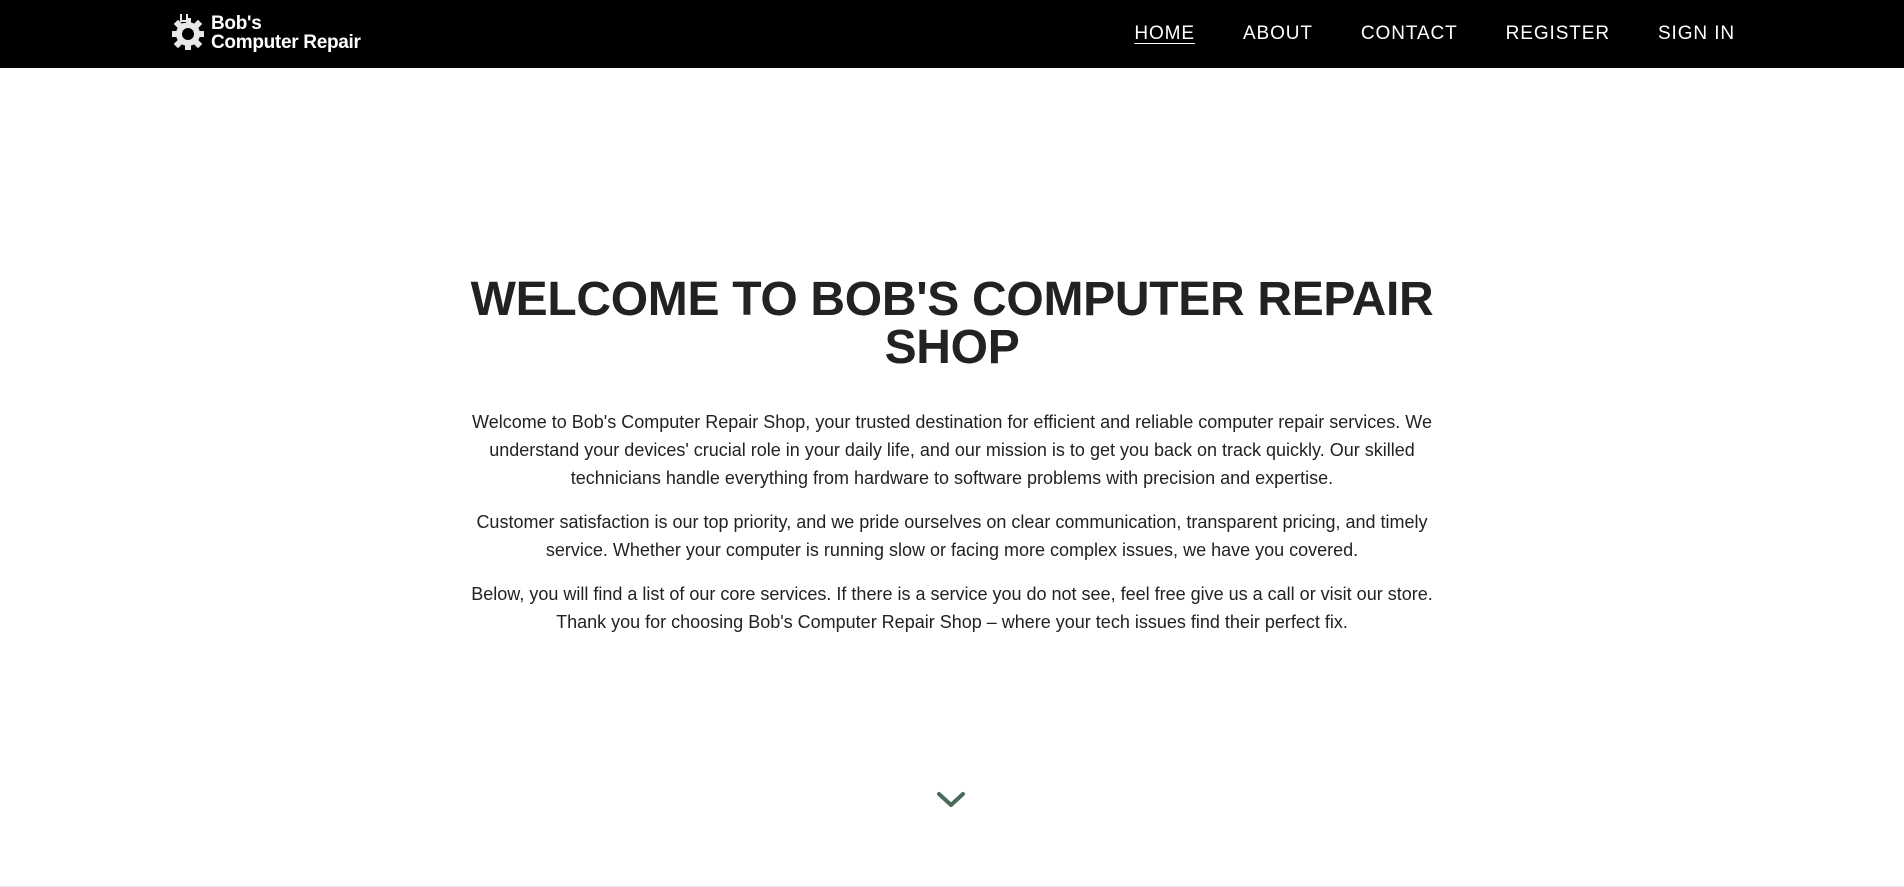 The height and width of the screenshot is (887, 1904). Describe the element at coordinates (1696, 34) in the screenshot. I see `nav-sign-in-link: SIGN IN` at that location.